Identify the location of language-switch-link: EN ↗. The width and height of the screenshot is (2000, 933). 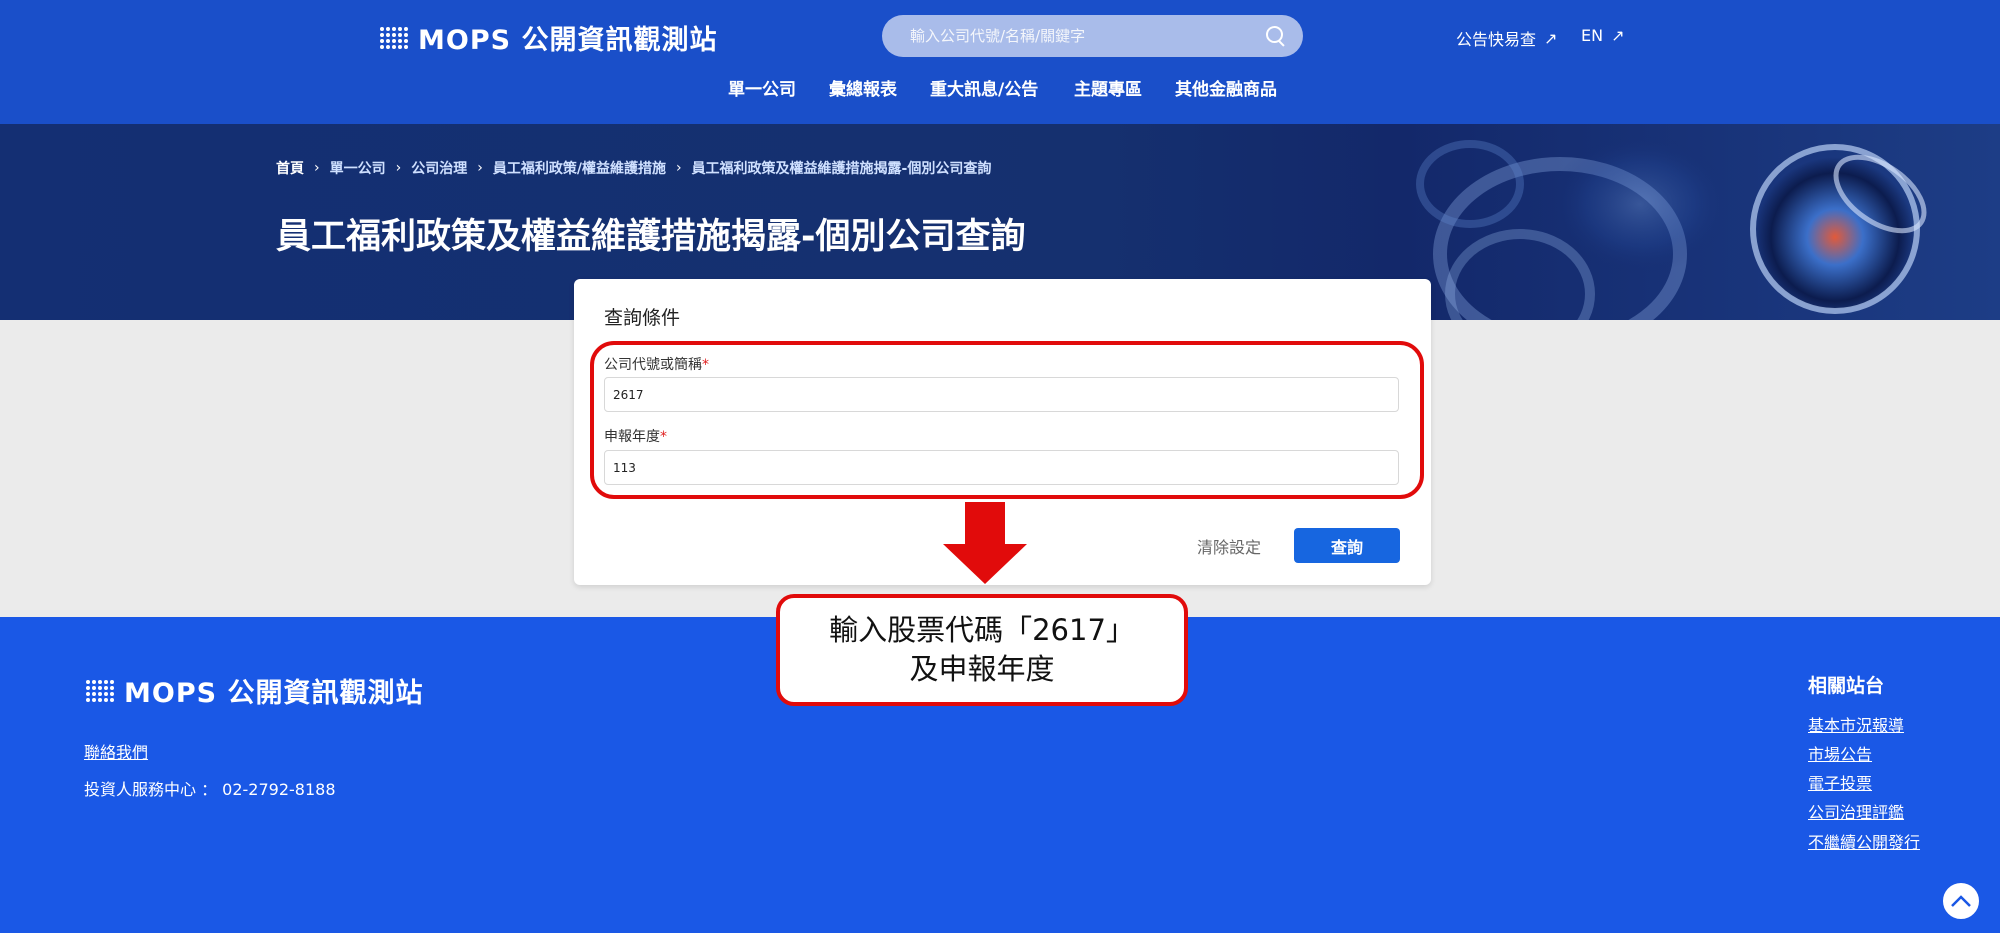
(1602, 35).